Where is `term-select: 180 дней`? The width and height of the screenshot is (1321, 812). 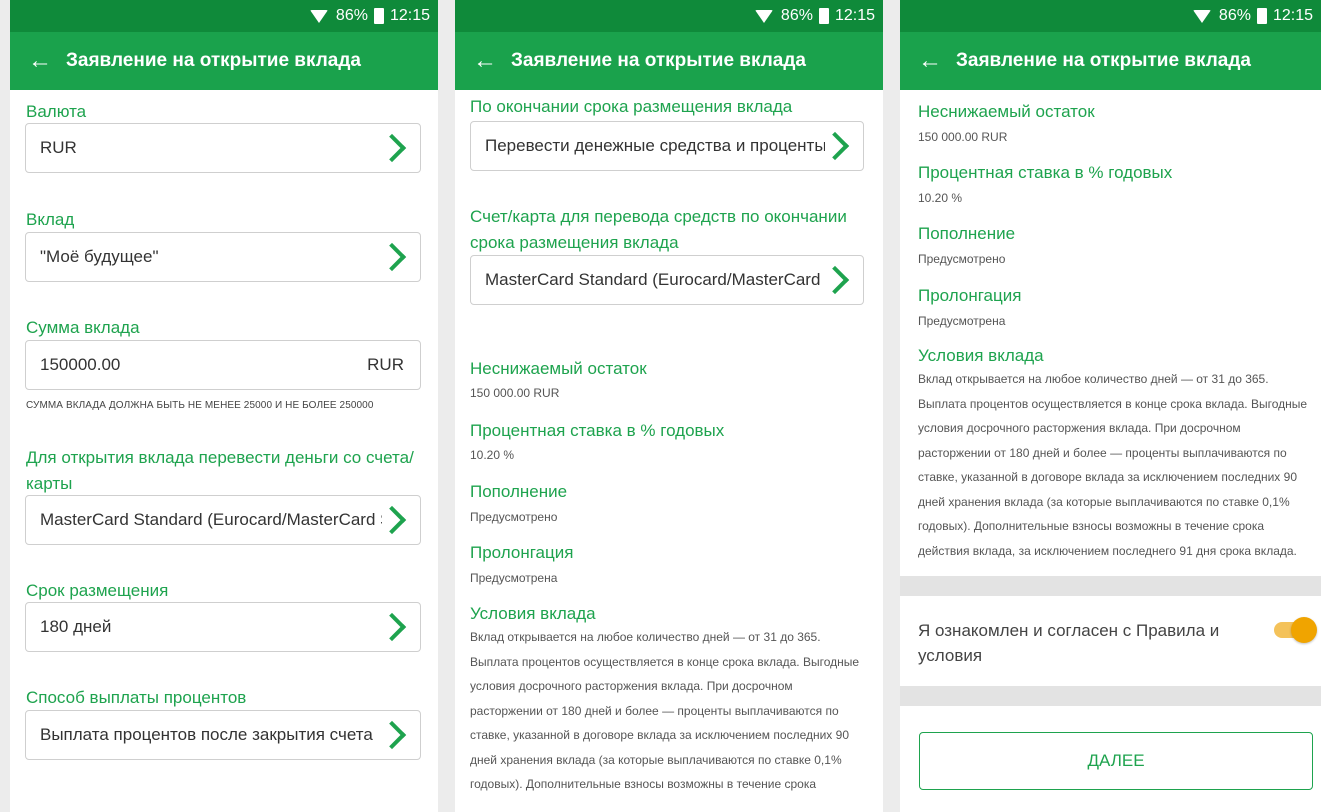 term-select: 180 дней is located at coordinates (223, 627).